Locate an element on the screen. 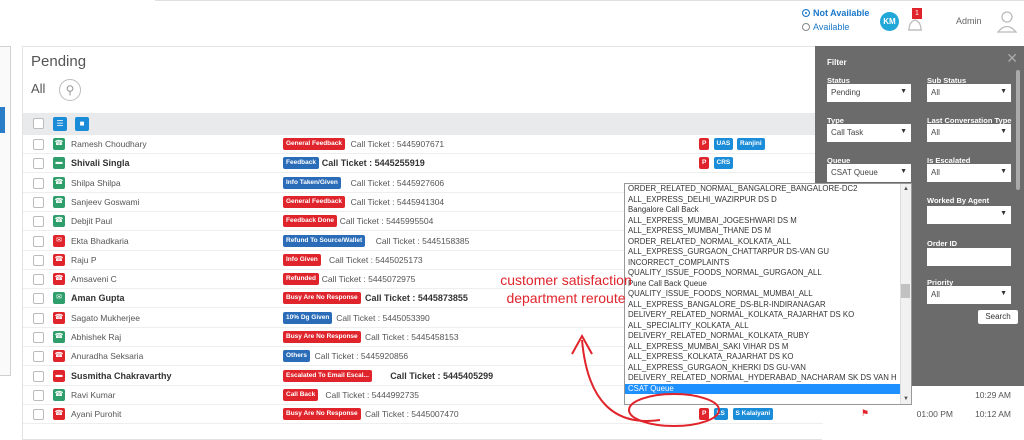  contact-name: Ramesh Choudhary is located at coordinates (109, 144).